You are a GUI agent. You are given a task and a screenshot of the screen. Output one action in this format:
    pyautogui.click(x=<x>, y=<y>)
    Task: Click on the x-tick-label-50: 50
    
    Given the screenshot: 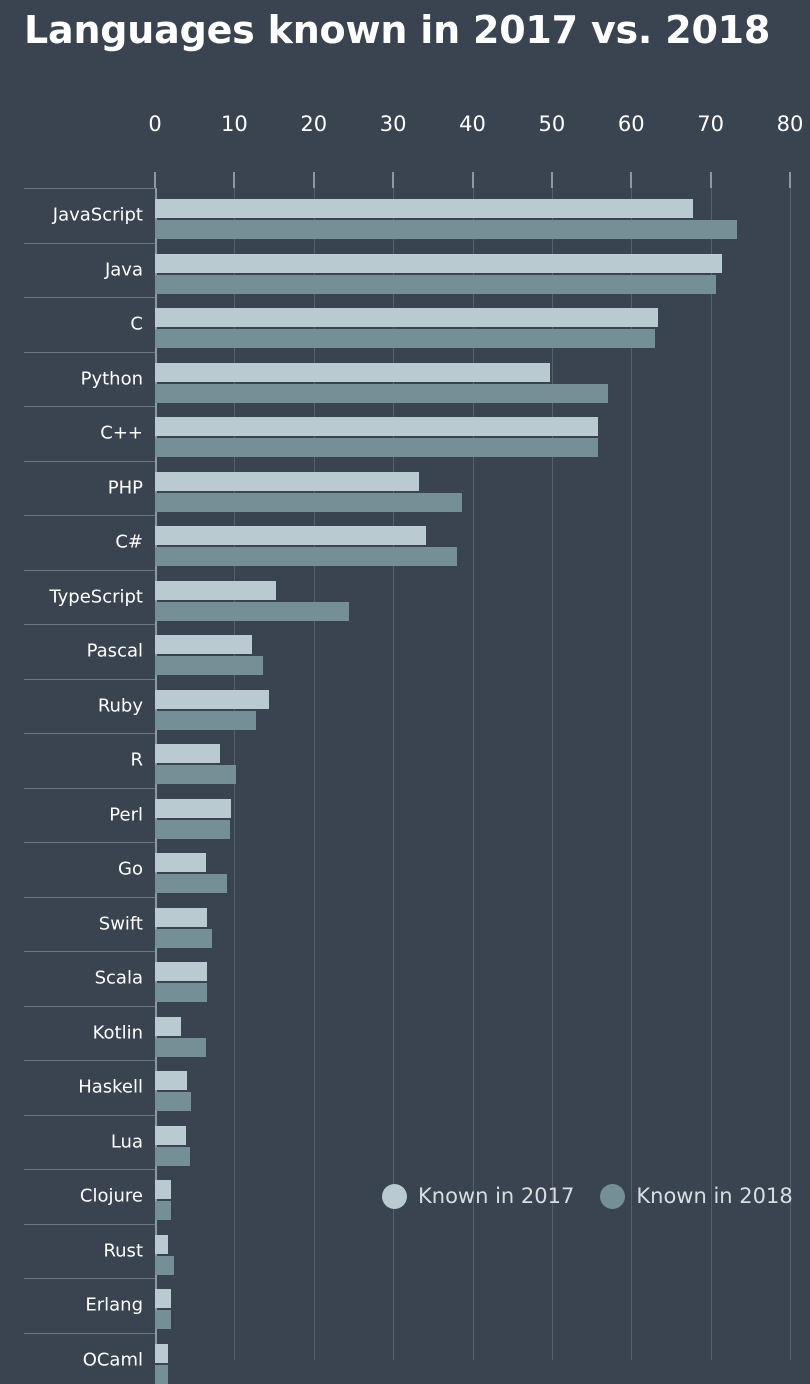 What is the action you would take?
    pyautogui.click(x=552, y=124)
    